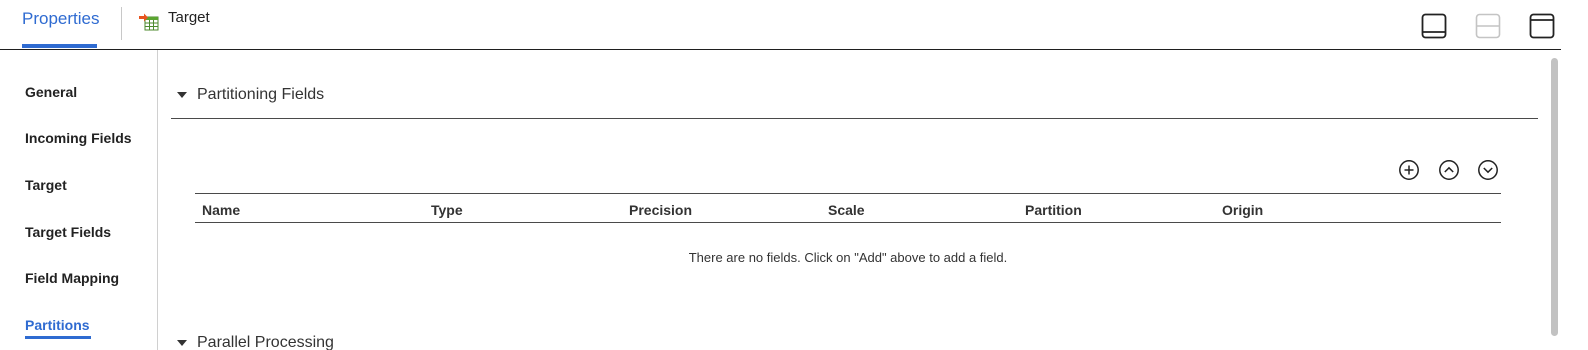 The height and width of the screenshot is (350, 1588). What do you see at coordinates (1053, 210) in the screenshot?
I see `column-header-partition: Partition` at bounding box center [1053, 210].